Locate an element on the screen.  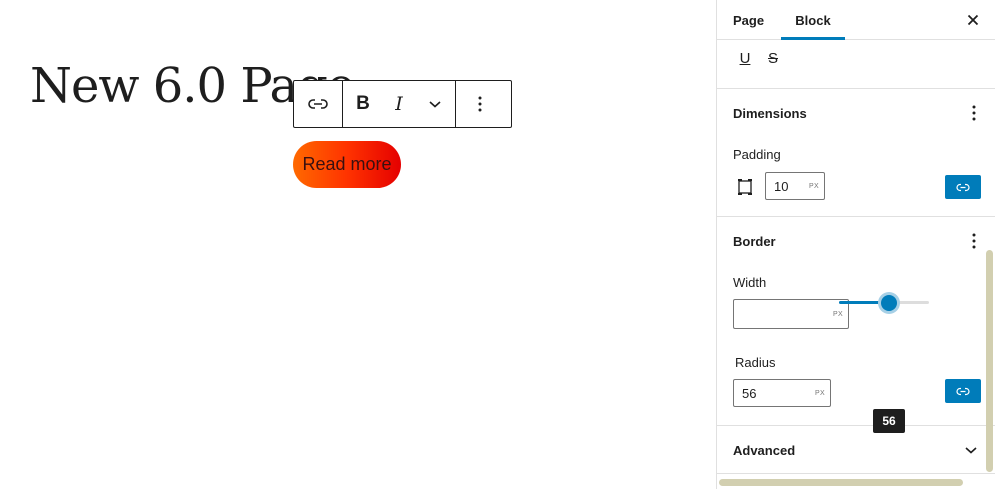
border-title: Border is located at coordinates (754, 241).